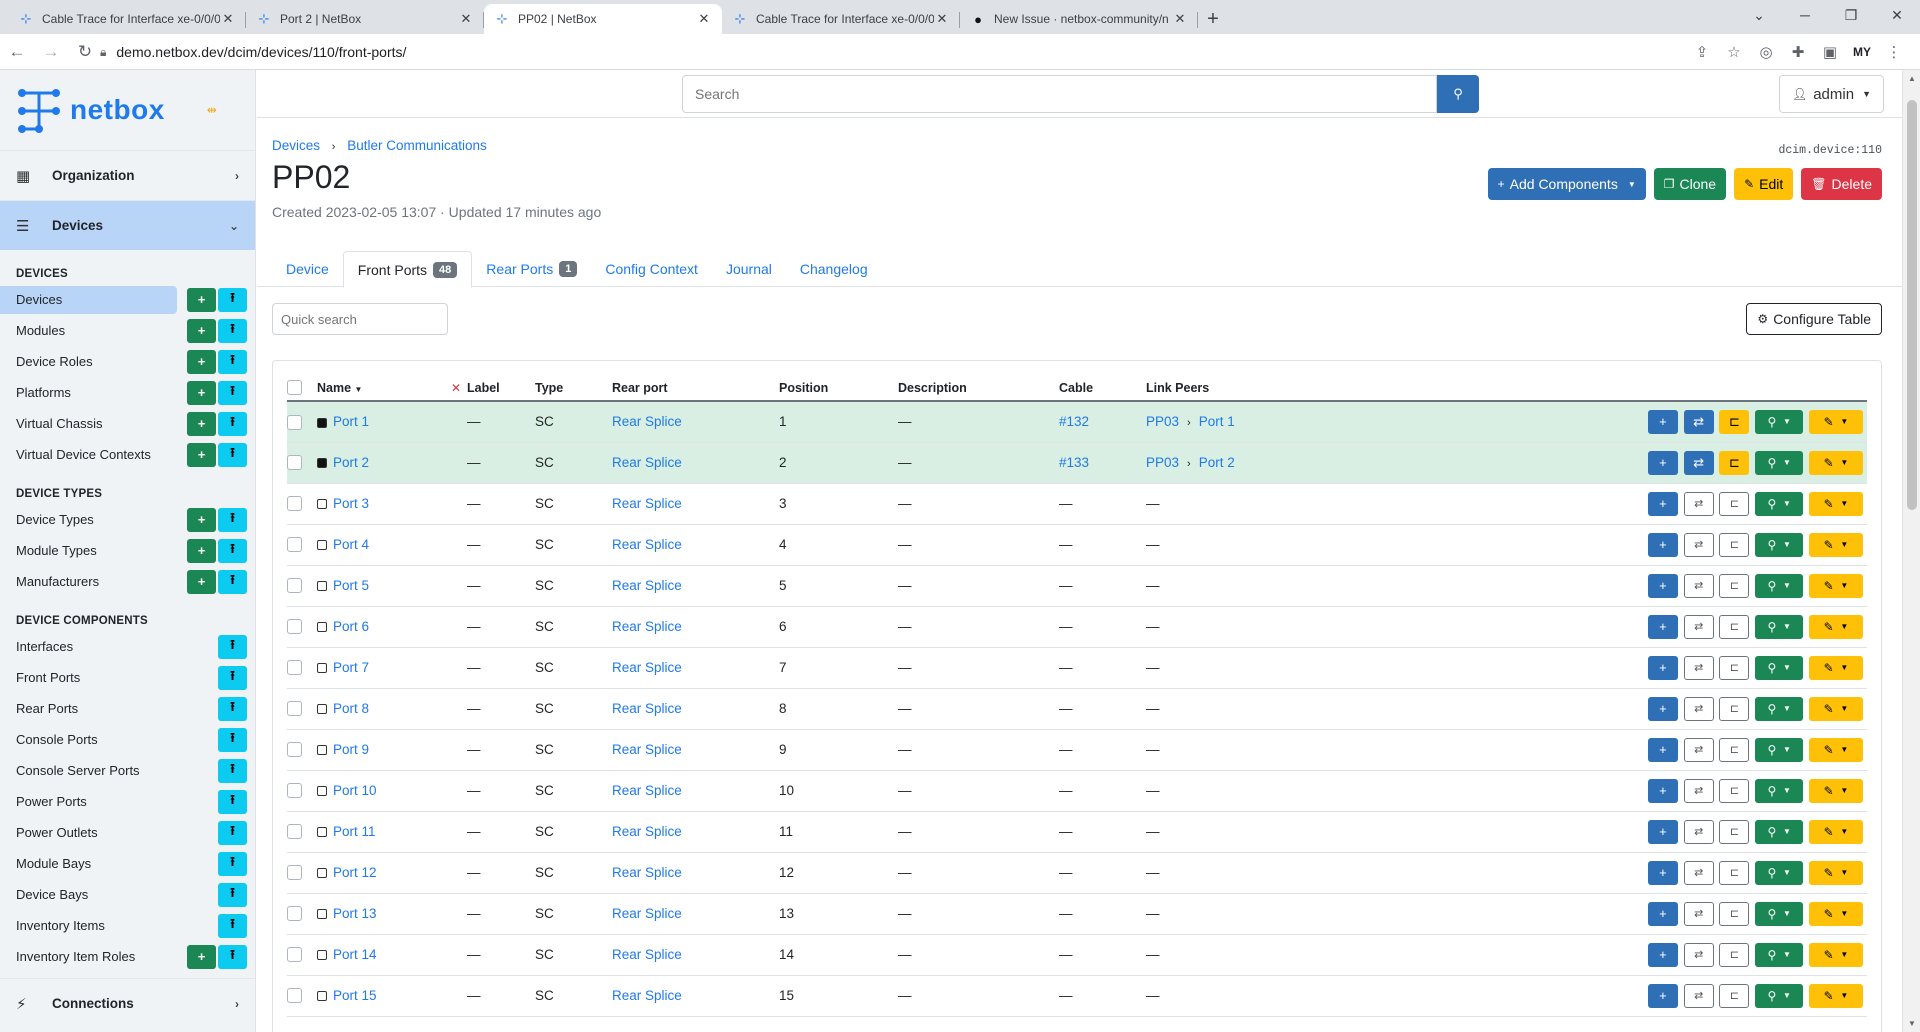 The height and width of the screenshot is (1032, 1920). What do you see at coordinates (704, 19) in the screenshot?
I see `close-tab-icon: ✕` at bounding box center [704, 19].